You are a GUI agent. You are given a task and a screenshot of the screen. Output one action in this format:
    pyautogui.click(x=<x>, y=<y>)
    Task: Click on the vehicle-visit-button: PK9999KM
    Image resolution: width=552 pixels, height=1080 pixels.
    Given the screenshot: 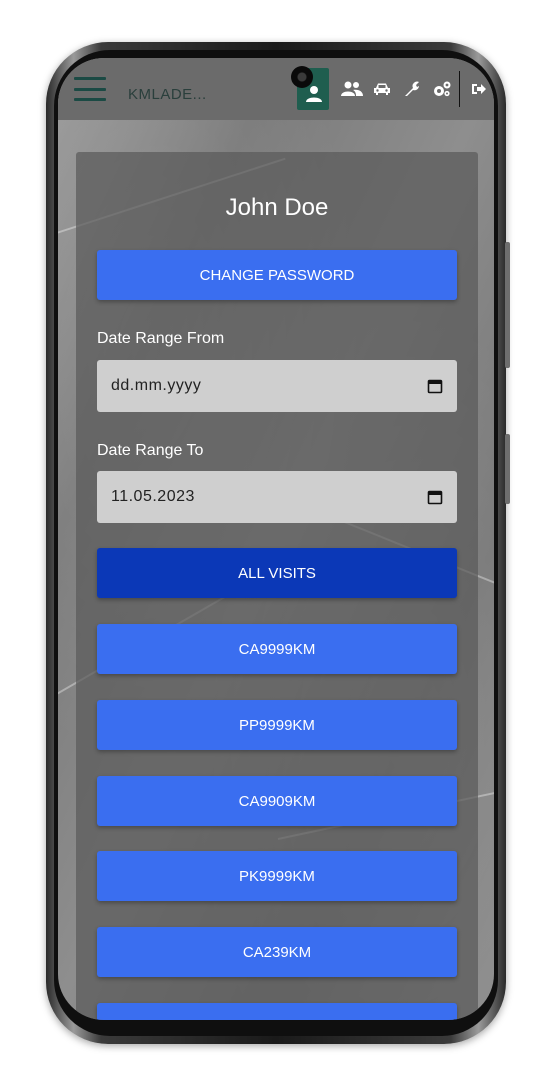 What is the action you would take?
    pyautogui.click(x=277, y=876)
    